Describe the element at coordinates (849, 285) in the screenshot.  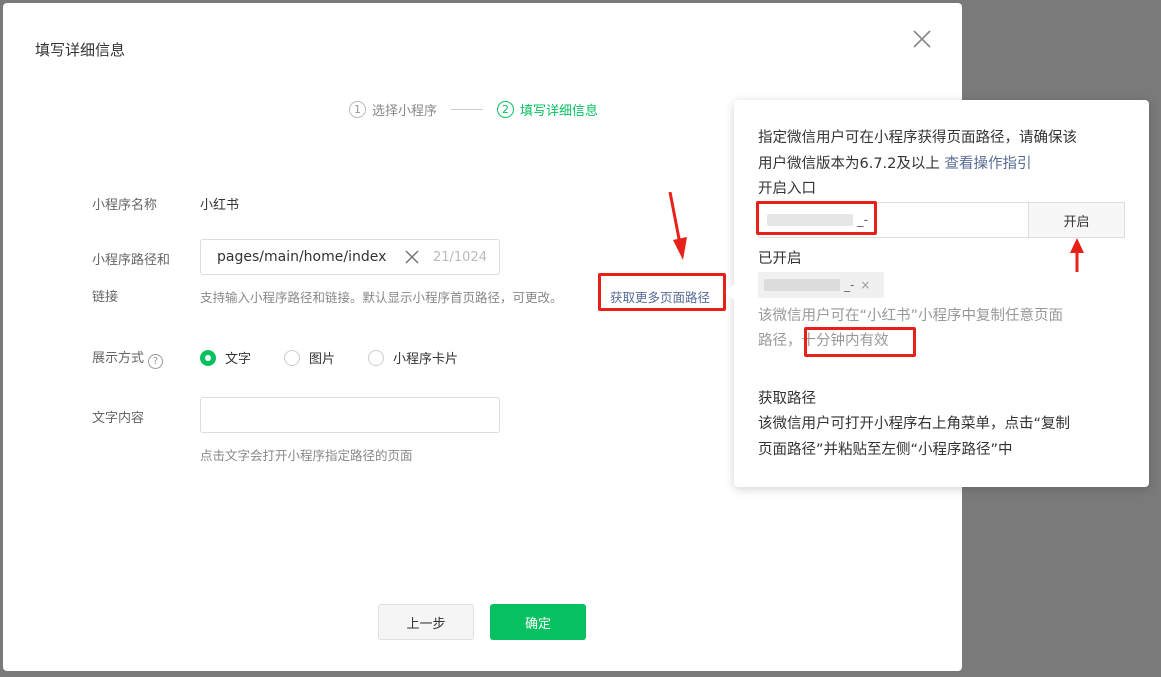
I see `enabled-user-tag-suffix: _-` at that location.